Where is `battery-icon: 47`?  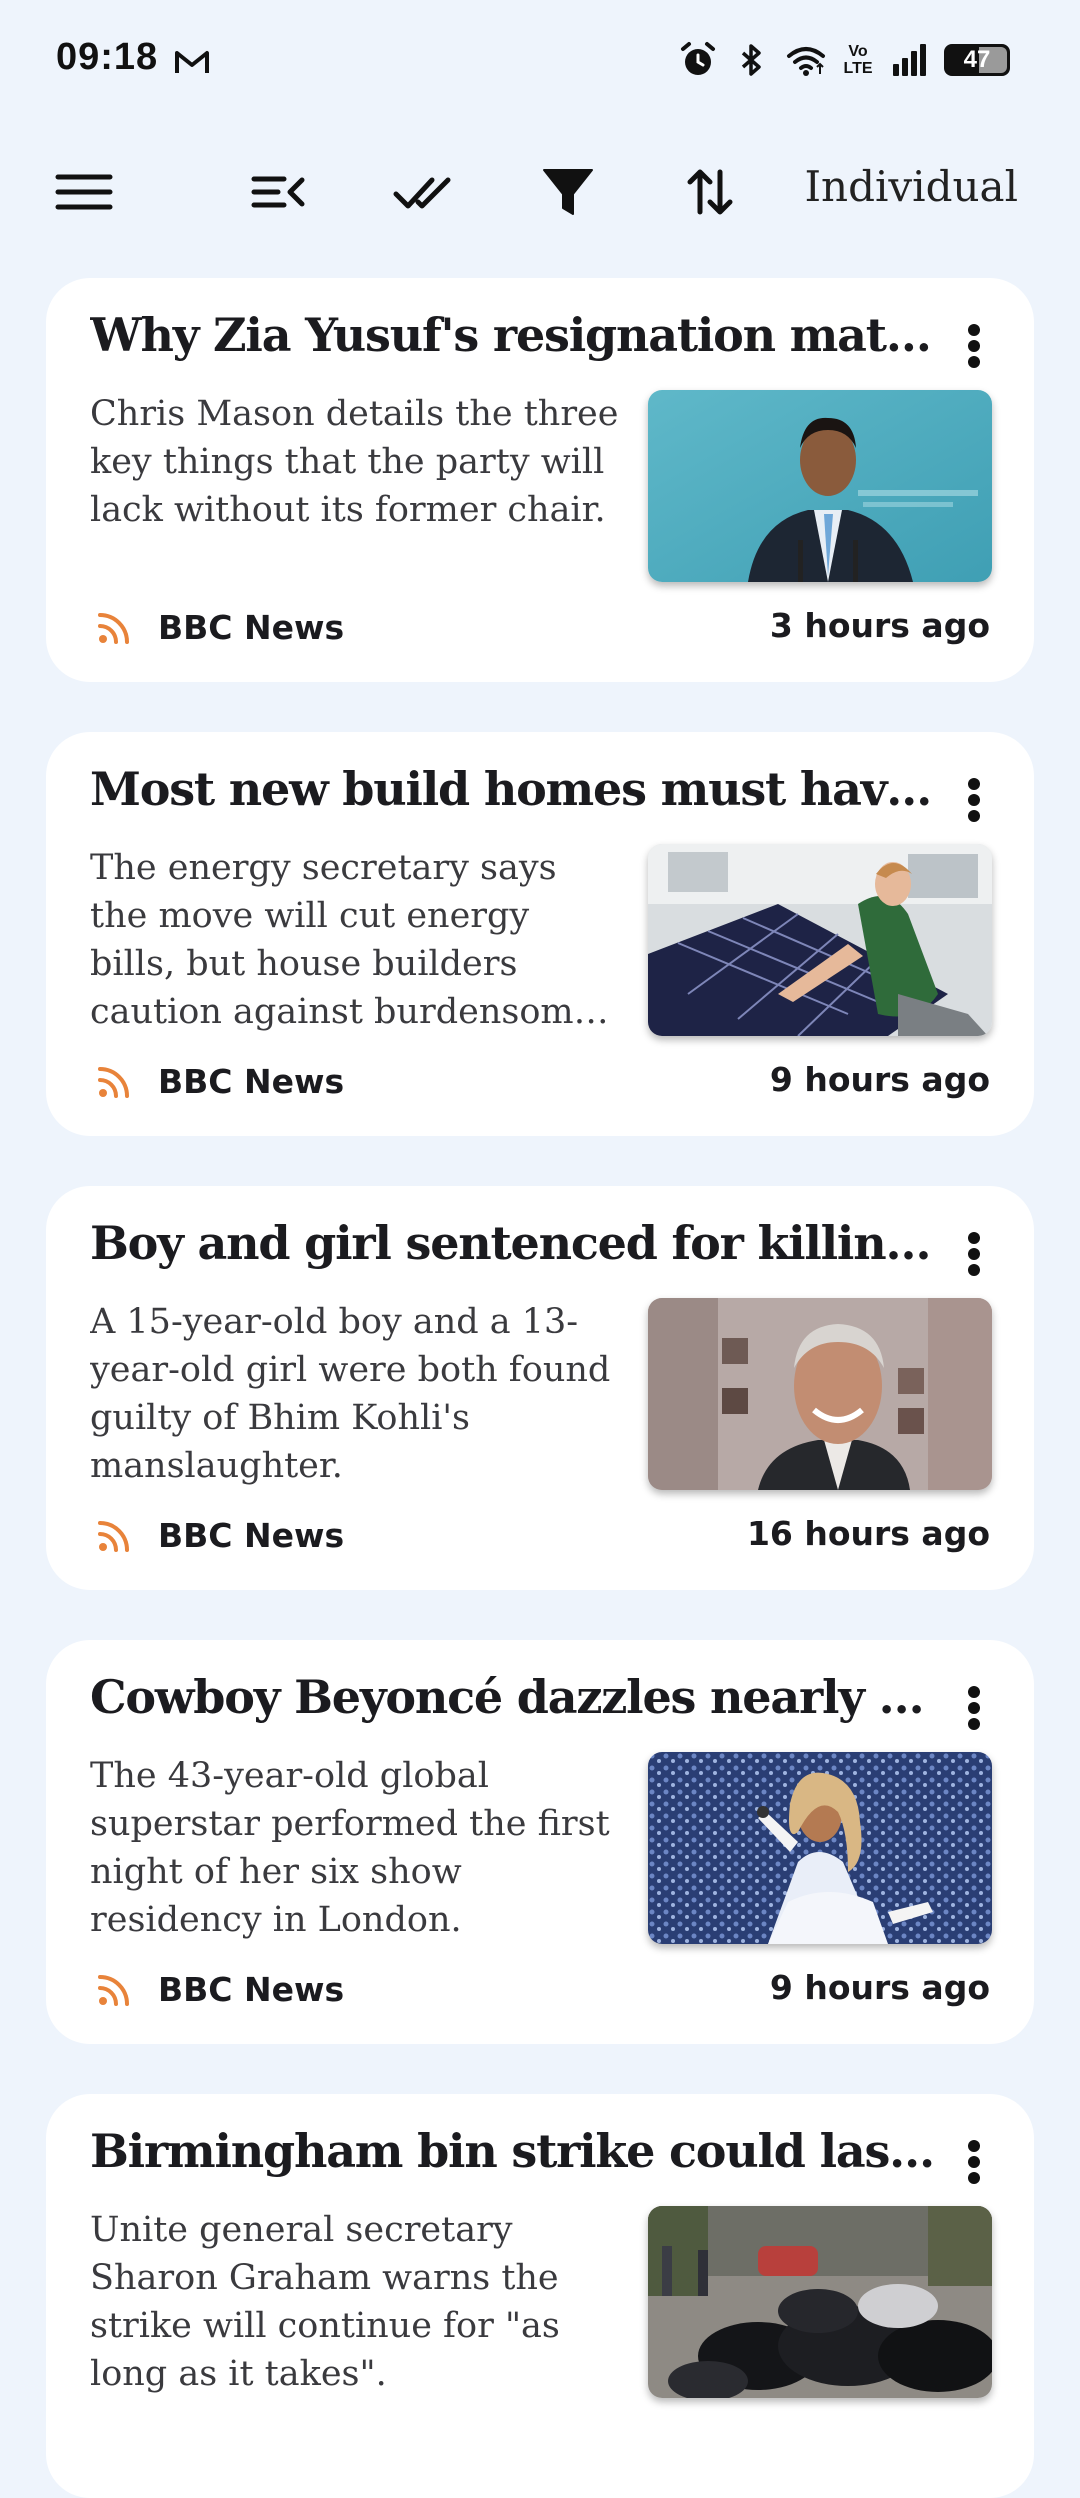 battery-icon: 47 is located at coordinates (977, 60).